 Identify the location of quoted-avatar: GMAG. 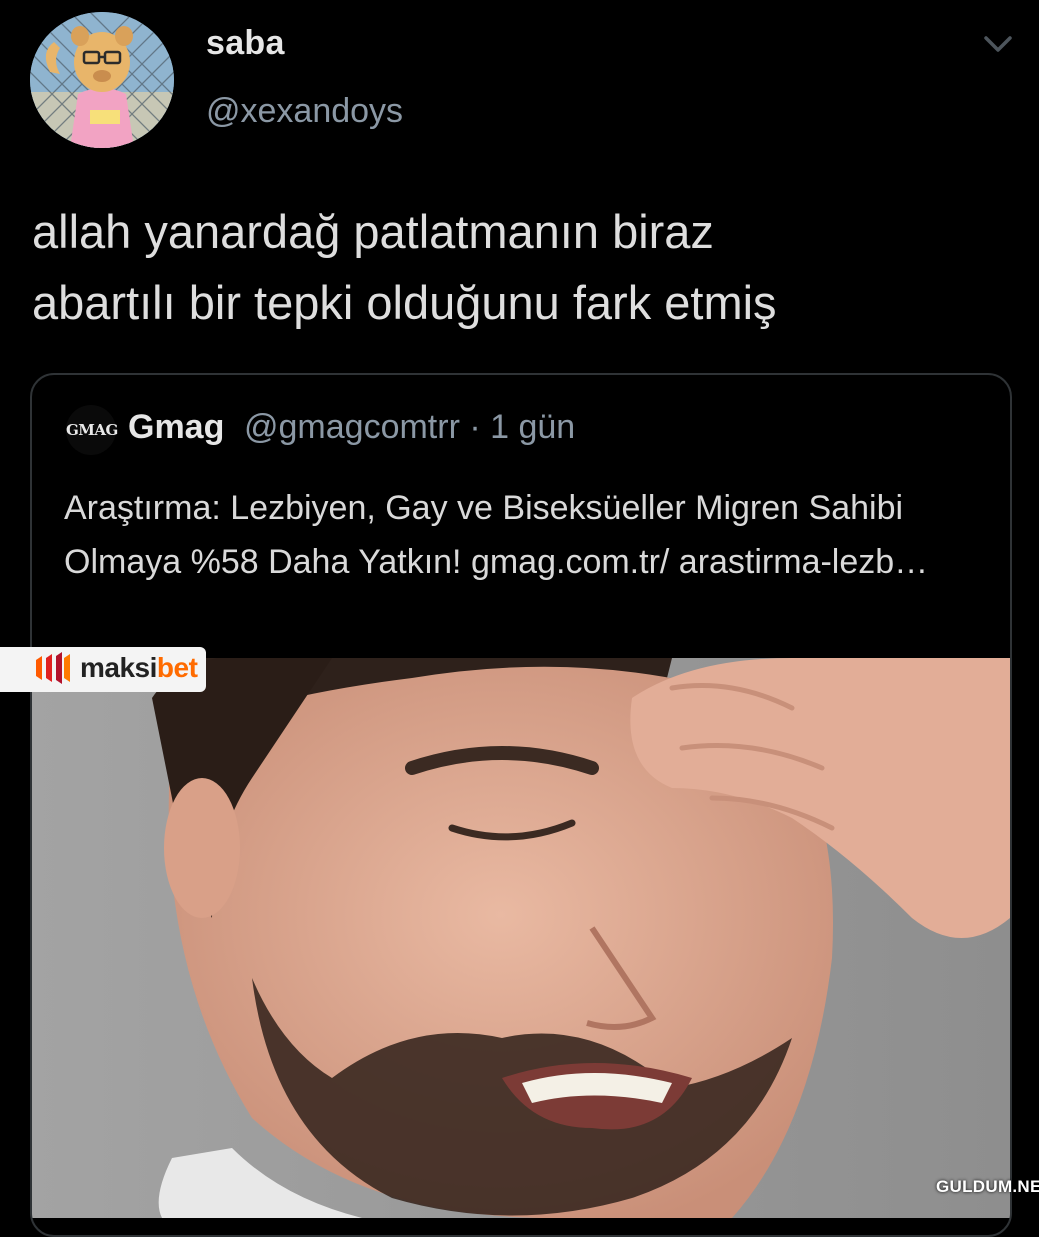
(92, 430).